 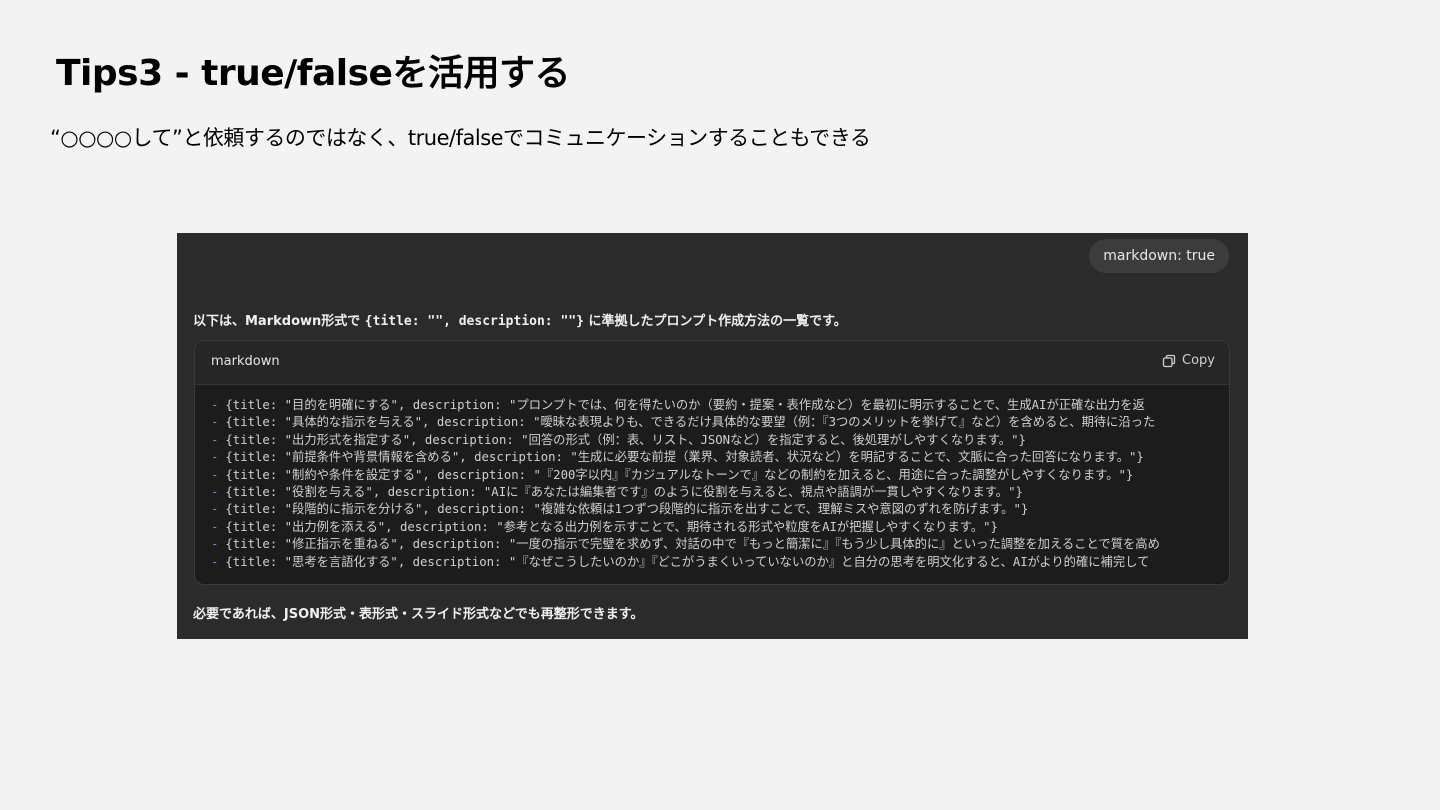 What do you see at coordinates (1159, 256) in the screenshot?
I see `user-message-bubble: markdown: true` at bounding box center [1159, 256].